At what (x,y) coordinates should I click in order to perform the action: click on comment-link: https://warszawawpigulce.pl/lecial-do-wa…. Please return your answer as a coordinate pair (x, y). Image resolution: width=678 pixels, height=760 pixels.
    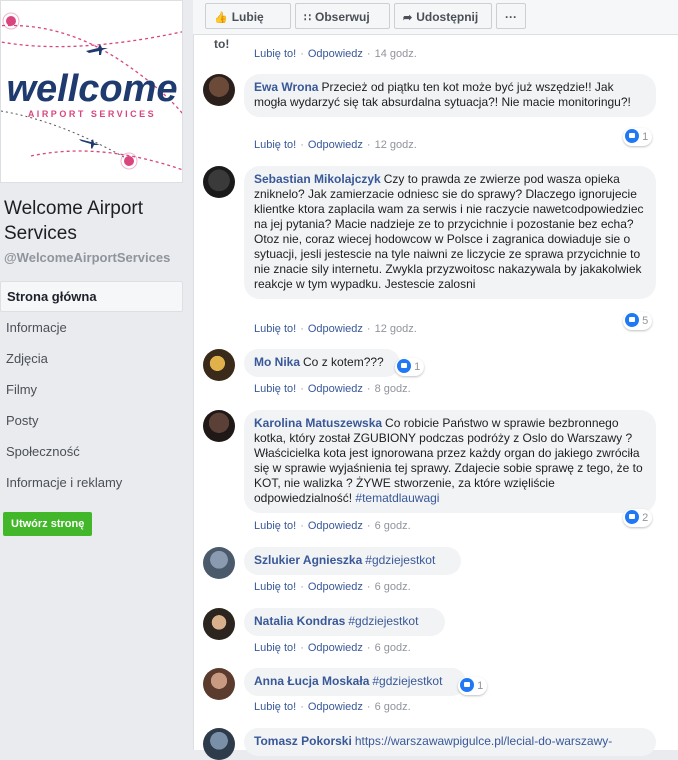
    Looking at the image, I should click on (483, 741).